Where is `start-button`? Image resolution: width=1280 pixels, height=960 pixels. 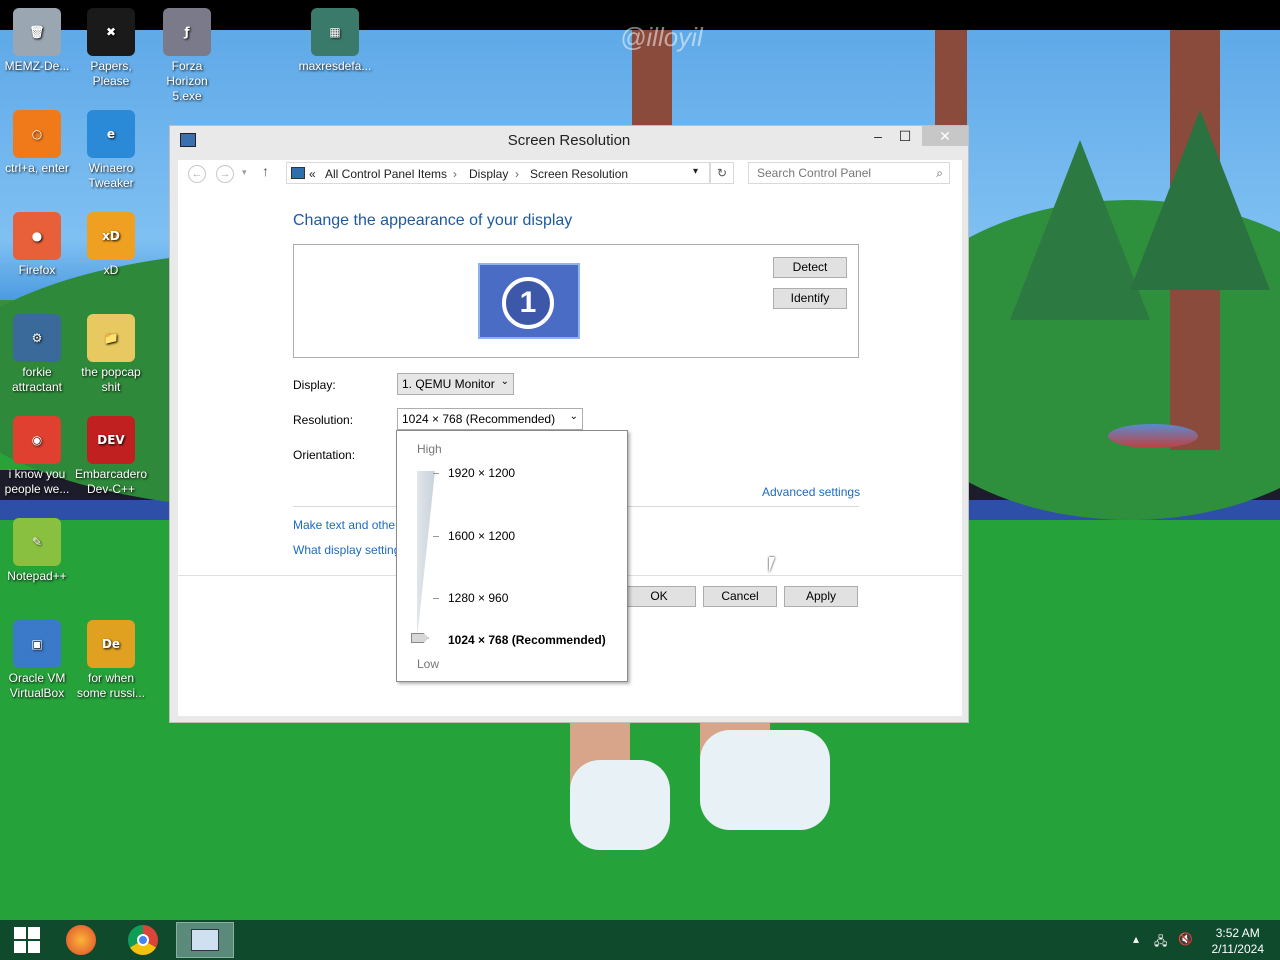
start-button is located at coordinates (27, 940).